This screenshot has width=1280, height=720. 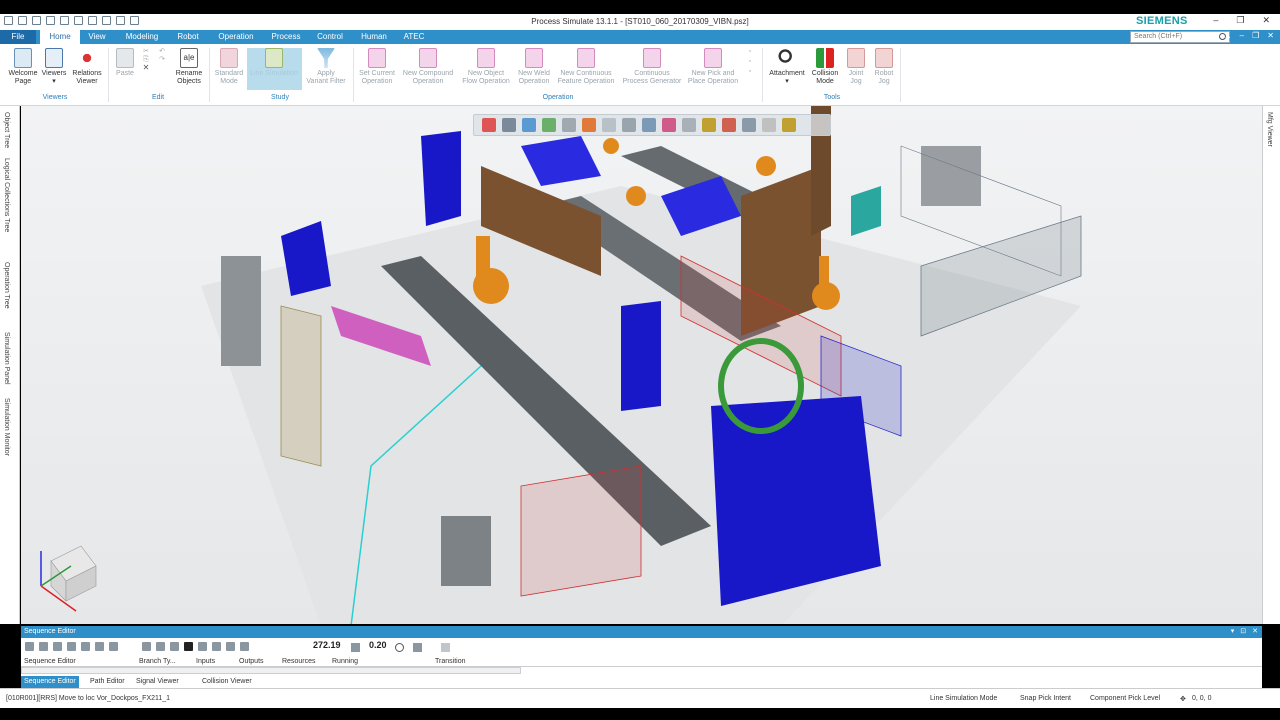 I want to click on col-inputs: Inputs, so click(x=205, y=661).